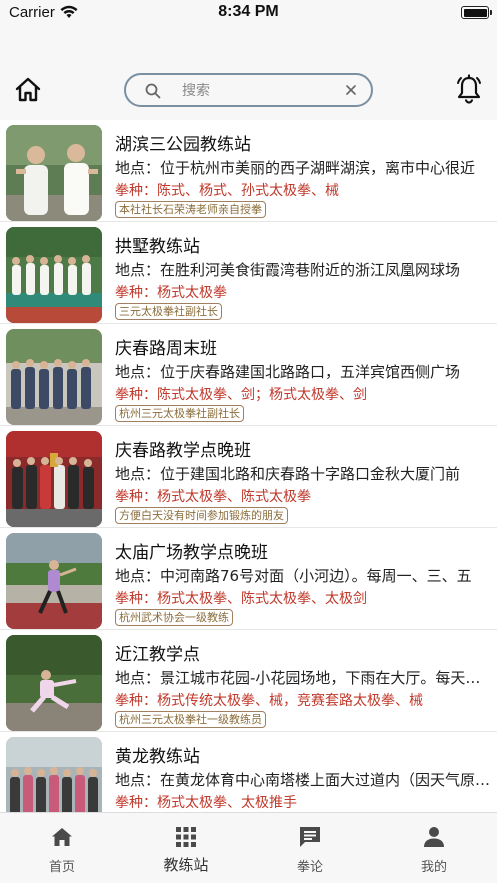 Image resolution: width=497 pixels, height=883 pixels. I want to click on station-address: 地点：在黄龙体育中心南塔楼上面大过道内（因天气原因）, so click(303, 780).